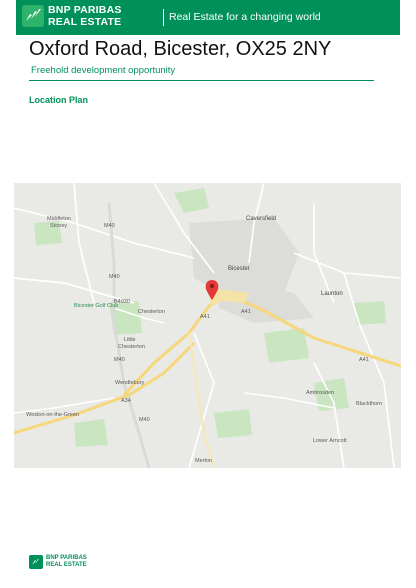  Describe the element at coordinates (205, 317) in the screenshot. I see `road-label-a41-a: A41` at that location.